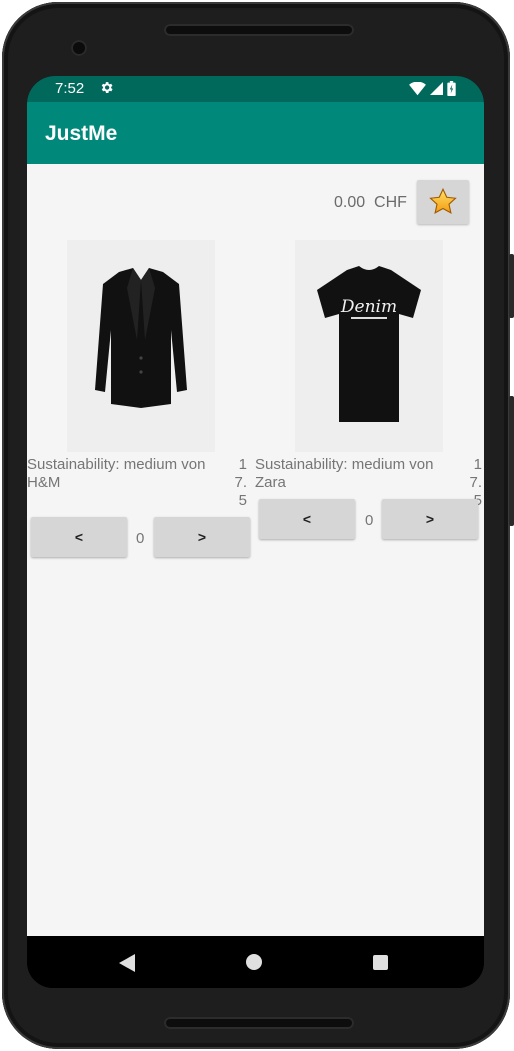 The image size is (514, 1051). I want to click on front-camera, so click(79, 48).